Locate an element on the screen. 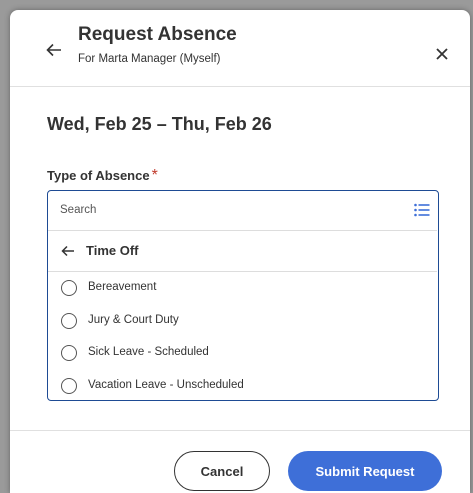 This screenshot has width=473, height=493. search-input is located at coordinates (230, 210).